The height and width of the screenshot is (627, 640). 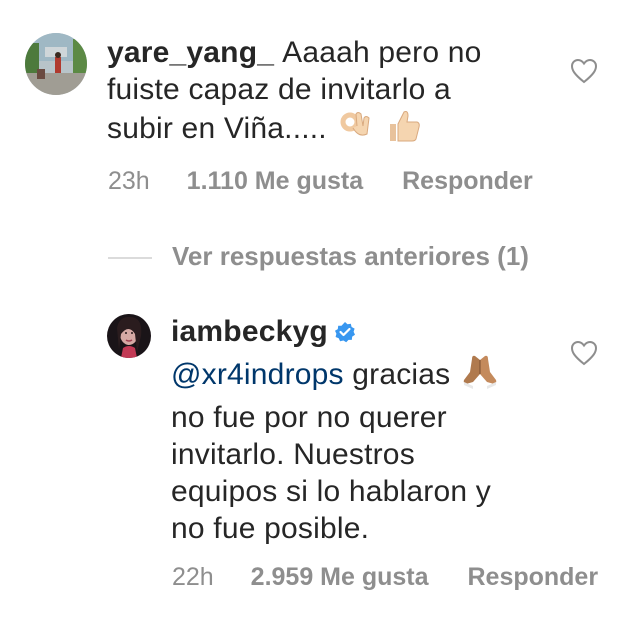 What do you see at coordinates (340, 577) in the screenshot?
I see `reply-likes: 2.959 Me gusta` at bounding box center [340, 577].